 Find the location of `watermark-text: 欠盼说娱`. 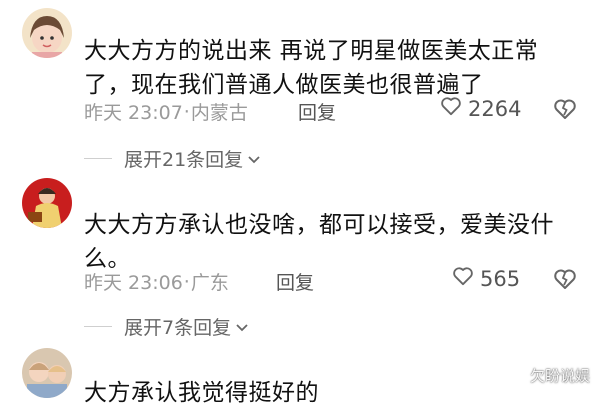

watermark-text: 欠盼说娱 is located at coordinates (559, 376).